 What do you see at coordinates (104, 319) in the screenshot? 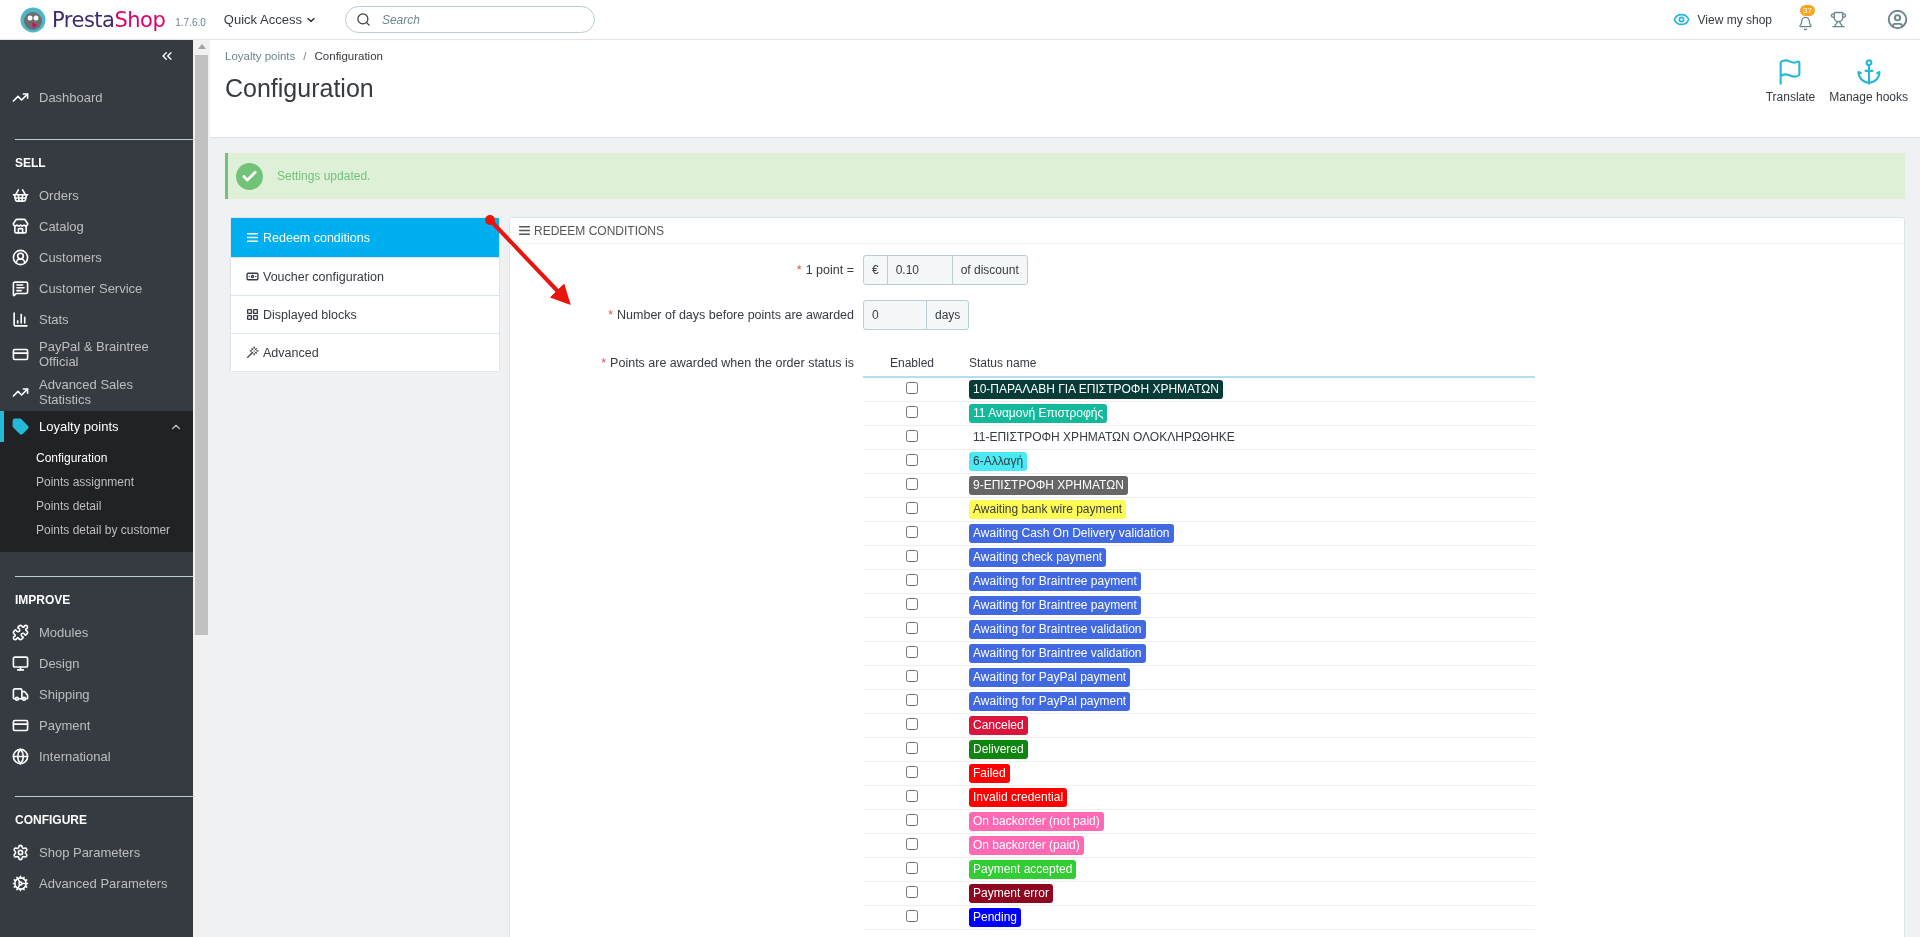
I see `sidebar-item: Stats` at bounding box center [104, 319].